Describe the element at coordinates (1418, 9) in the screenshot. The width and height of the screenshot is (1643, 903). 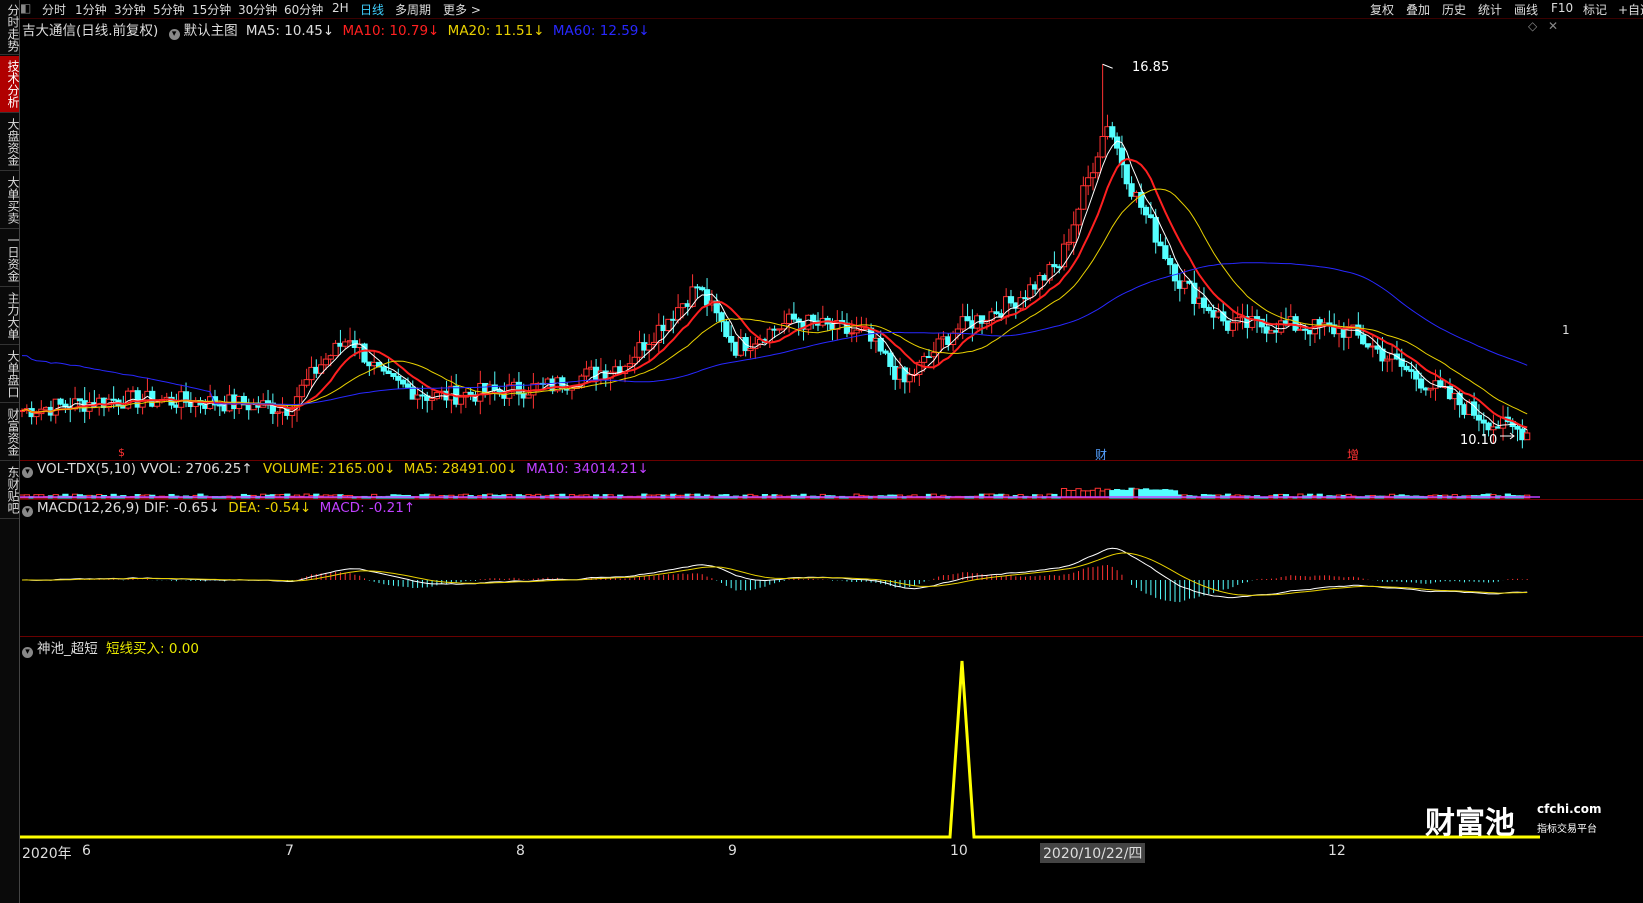
I see `overlay-button: 叠加` at that location.